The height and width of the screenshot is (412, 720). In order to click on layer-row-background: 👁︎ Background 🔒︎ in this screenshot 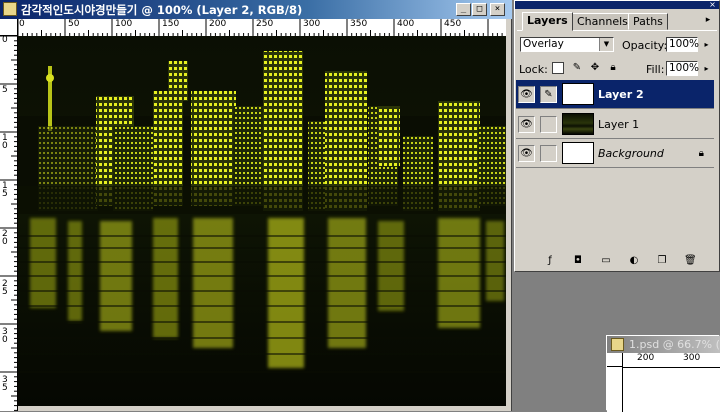, I will do `click(615, 153)`.